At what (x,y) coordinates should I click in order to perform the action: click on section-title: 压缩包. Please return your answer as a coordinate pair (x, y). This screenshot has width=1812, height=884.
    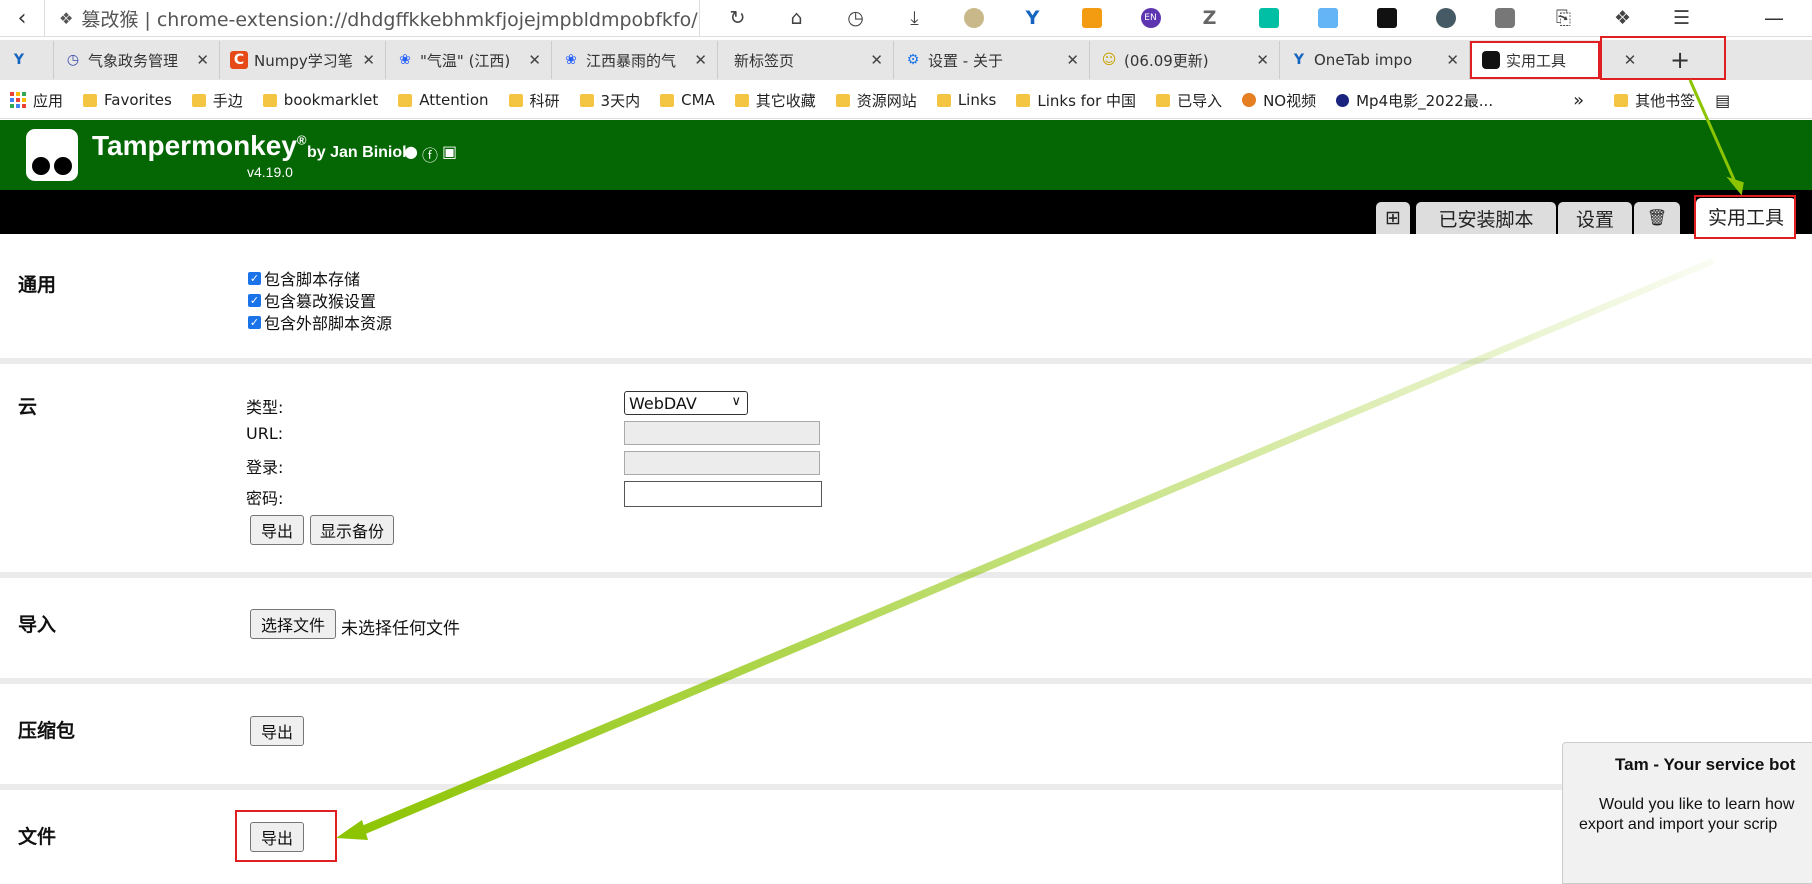
    Looking at the image, I should click on (47, 731).